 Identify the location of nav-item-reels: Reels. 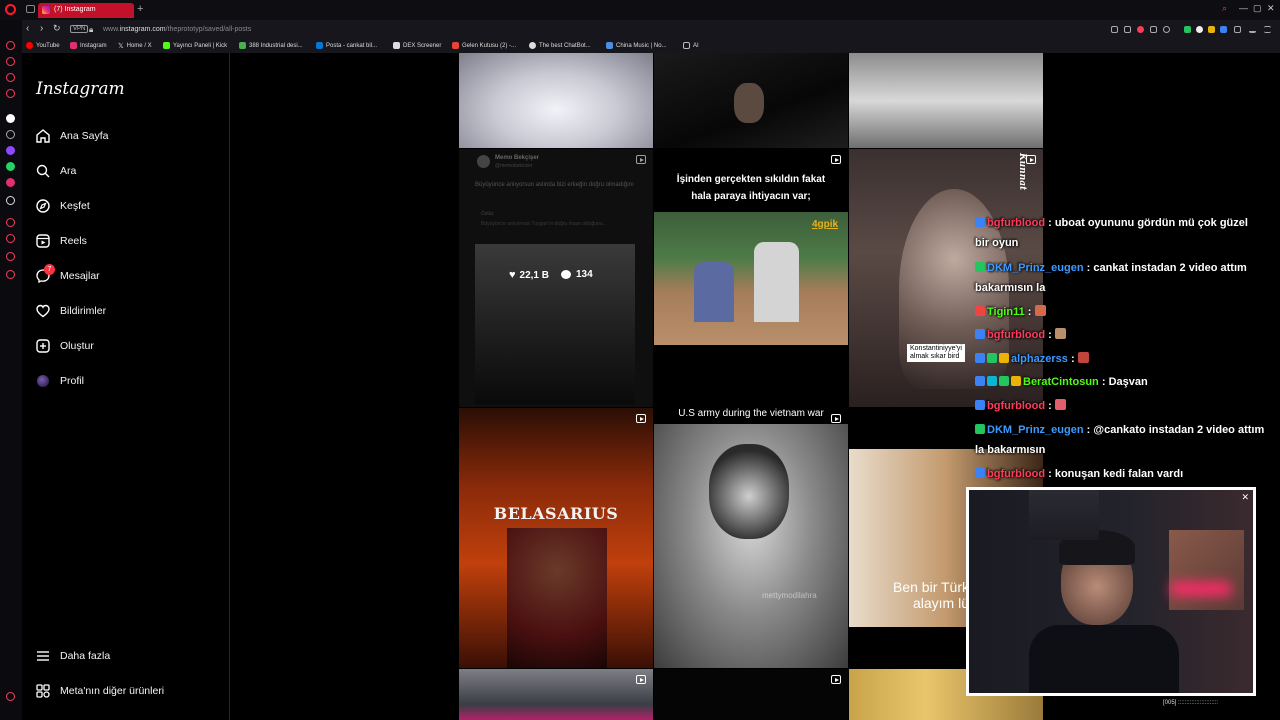
(126, 241).